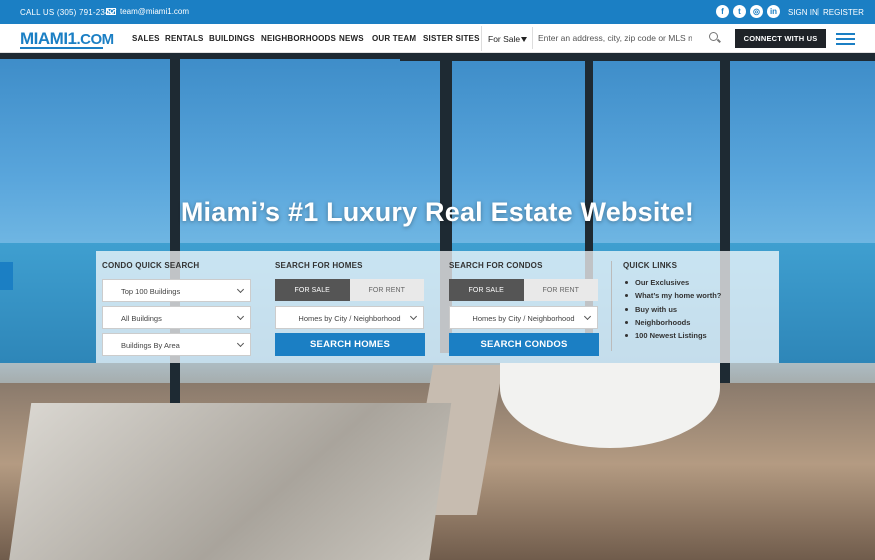 The height and width of the screenshot is (560, 875). What do you see at coordinates (845, 39) in the screenshot?
I see `hamburger-menu-icon` at bounding box center [845, 39].